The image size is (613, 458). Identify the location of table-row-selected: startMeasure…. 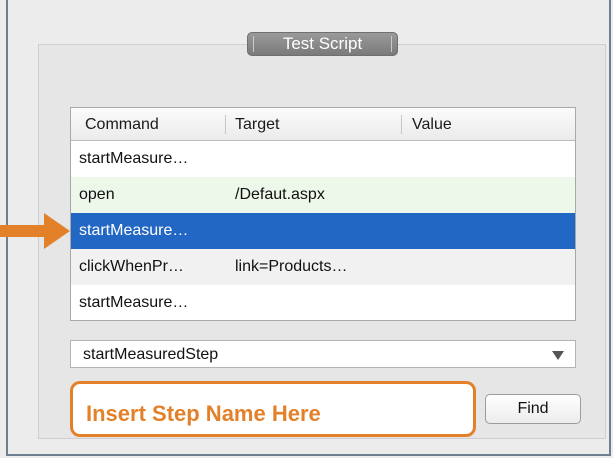
(323, 231).